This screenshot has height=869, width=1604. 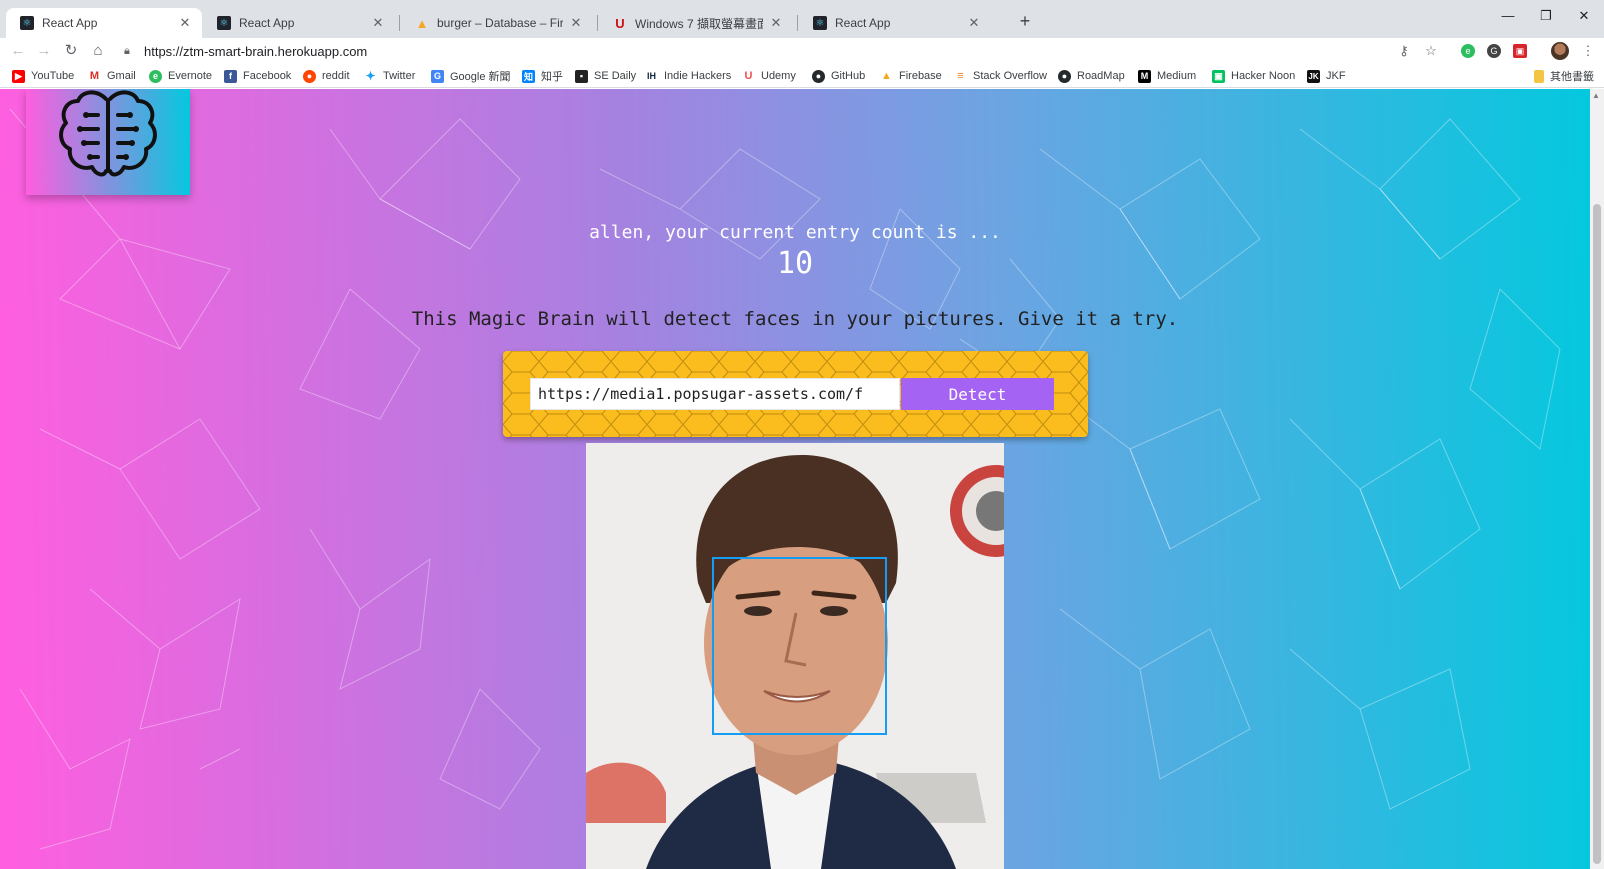 What do you see at coordinates (848, 76) in the screenshot?
I see `bookmark-label: GitHub` at bounding box center [848, 76].